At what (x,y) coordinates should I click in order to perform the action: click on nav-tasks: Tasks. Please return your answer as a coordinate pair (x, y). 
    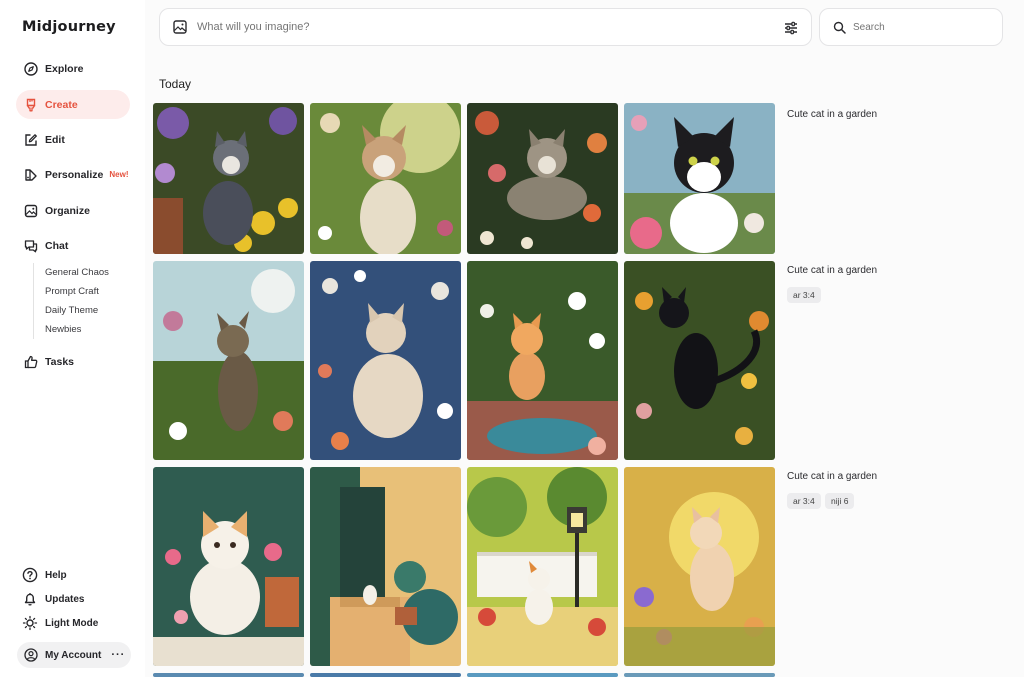
    Looking at the image, I should click on (73, 361).